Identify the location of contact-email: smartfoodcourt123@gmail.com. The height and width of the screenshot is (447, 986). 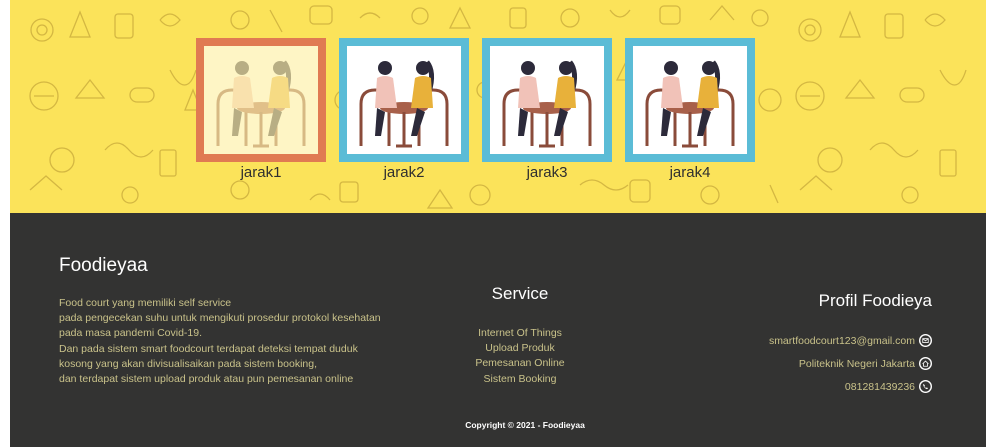
(850, 340).